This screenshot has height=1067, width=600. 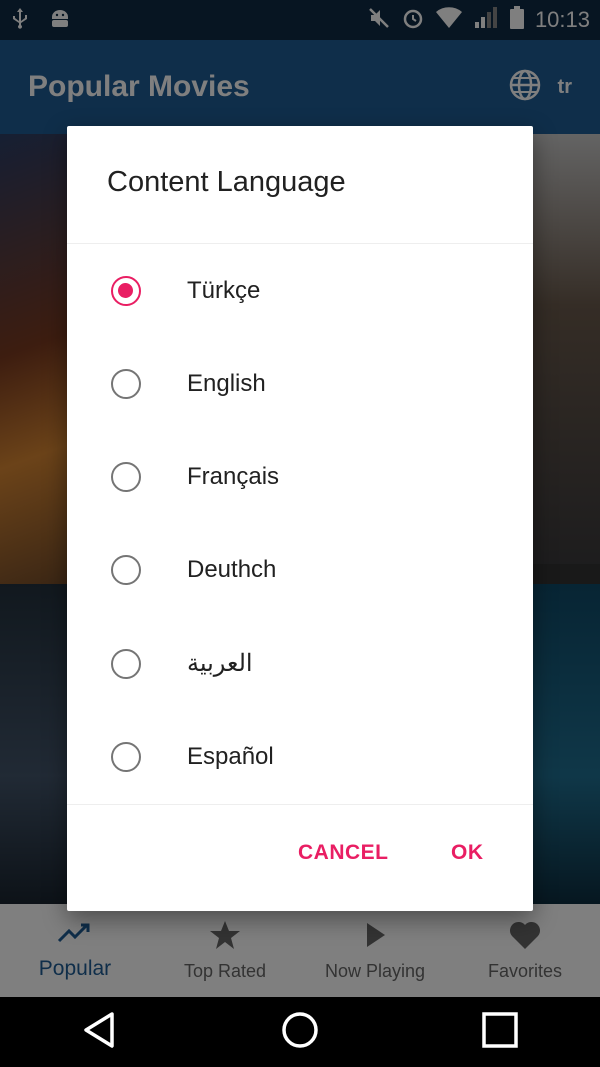 What do you see at coordinates (343, 853) in the screenshot?
I see `cancel-button: CANCEL` at bounding box center [343, 853].